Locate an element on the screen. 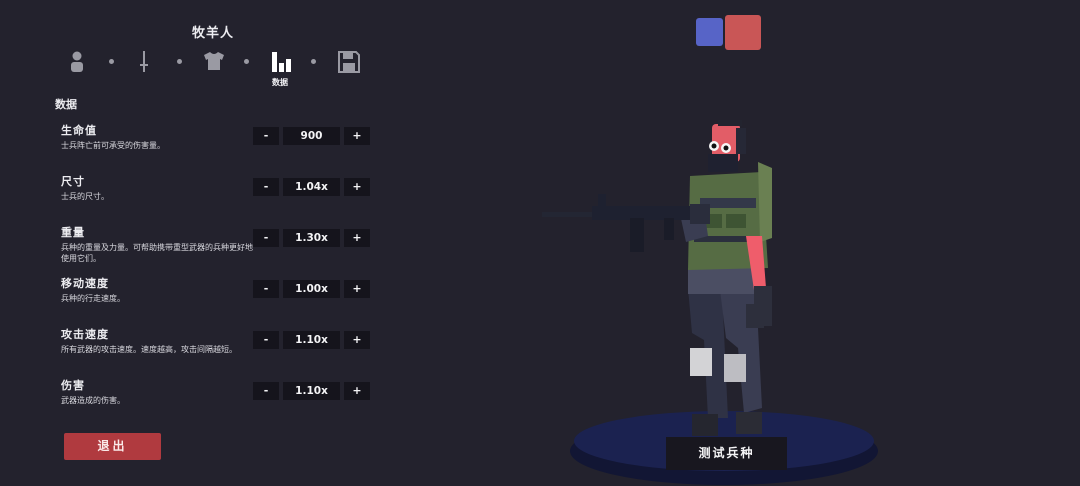 The width and height of the screenshot is (1080, 486). stat-name: 移动速度 is located at coordinates (85, 283).